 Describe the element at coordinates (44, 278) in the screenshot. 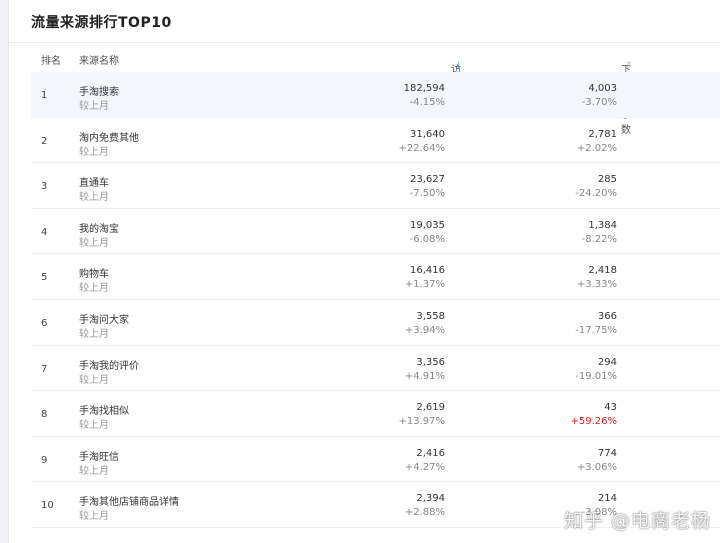

I see `row-rank: 5` at that location.